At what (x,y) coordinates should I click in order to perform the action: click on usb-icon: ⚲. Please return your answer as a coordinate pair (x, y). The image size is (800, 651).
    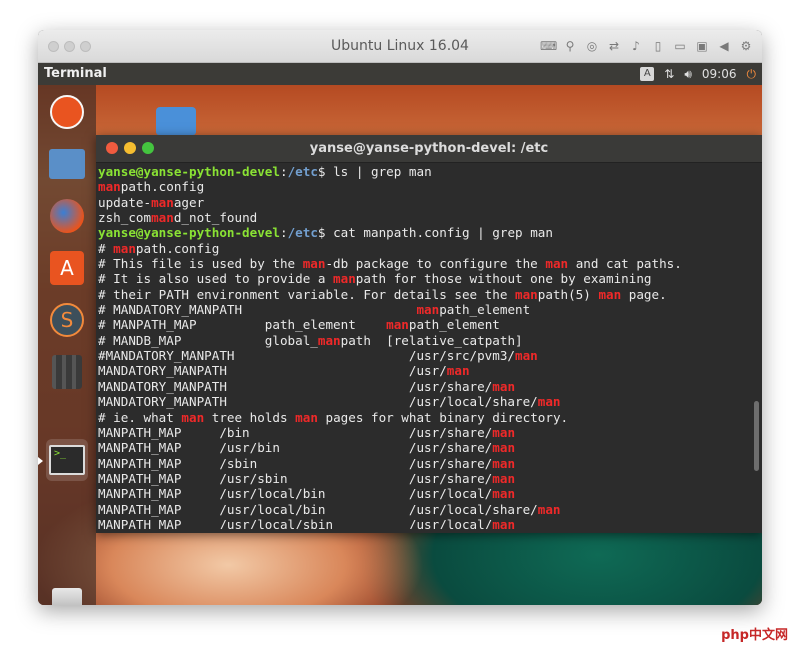
    Looking at the image, I should click on (570, 46).